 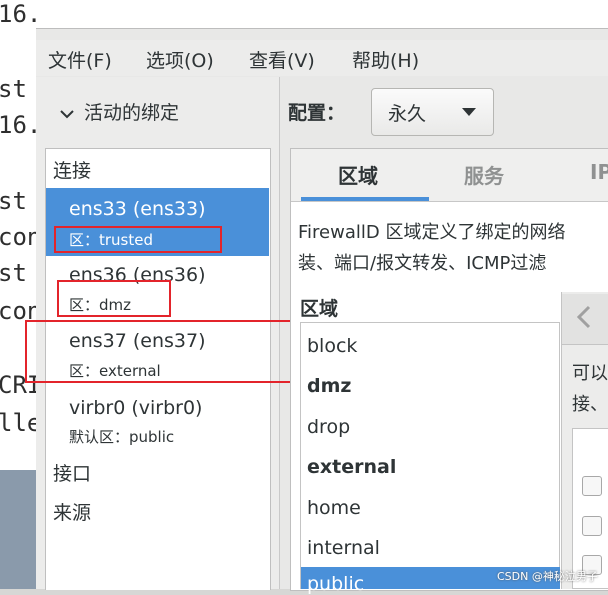 I want to click on terminal-line: con, so click(x=18, y=237).